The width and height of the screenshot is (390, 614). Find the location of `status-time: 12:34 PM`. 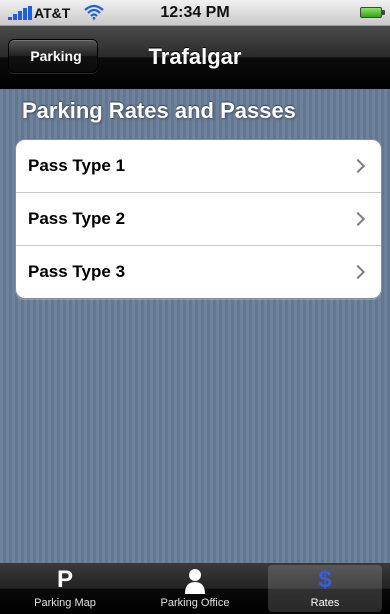

status-time: 12:34 PM is located at coordinates (195, 12).